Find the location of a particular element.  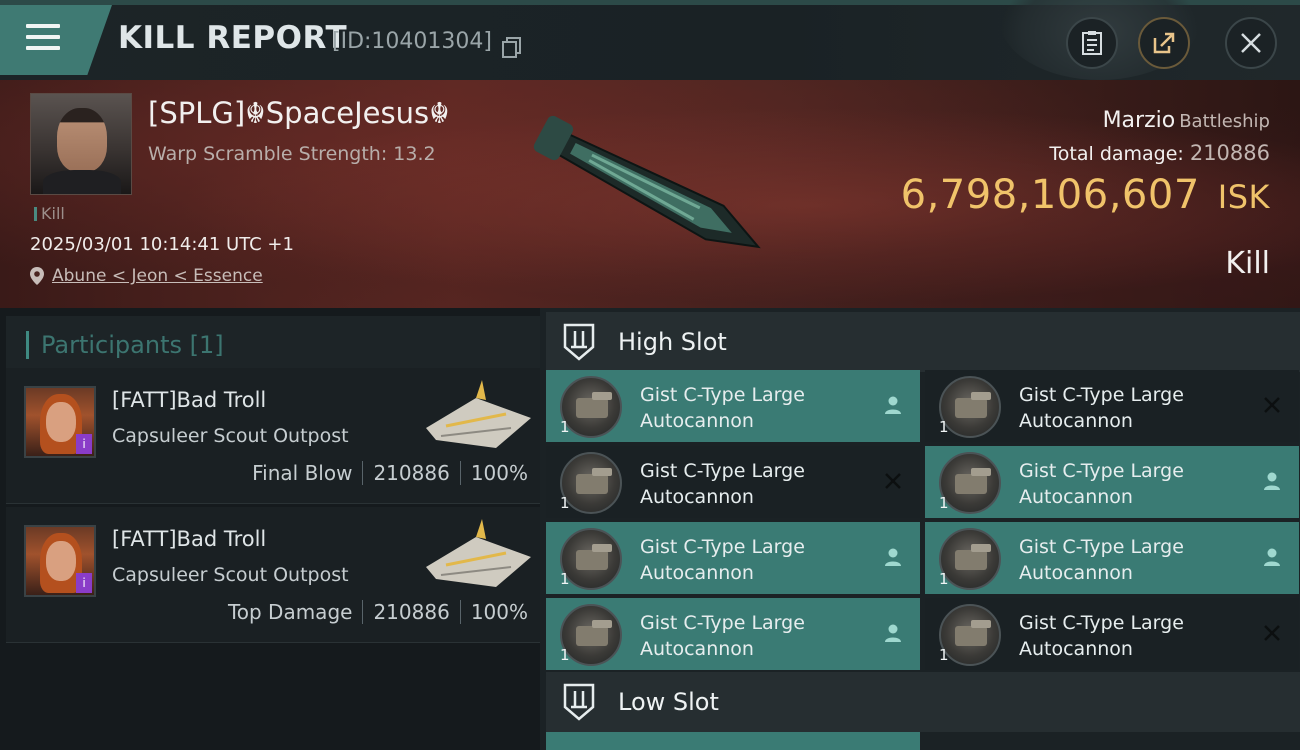

kill-location: Abune < Jeon < Essence is located at coordinates (146, 276).